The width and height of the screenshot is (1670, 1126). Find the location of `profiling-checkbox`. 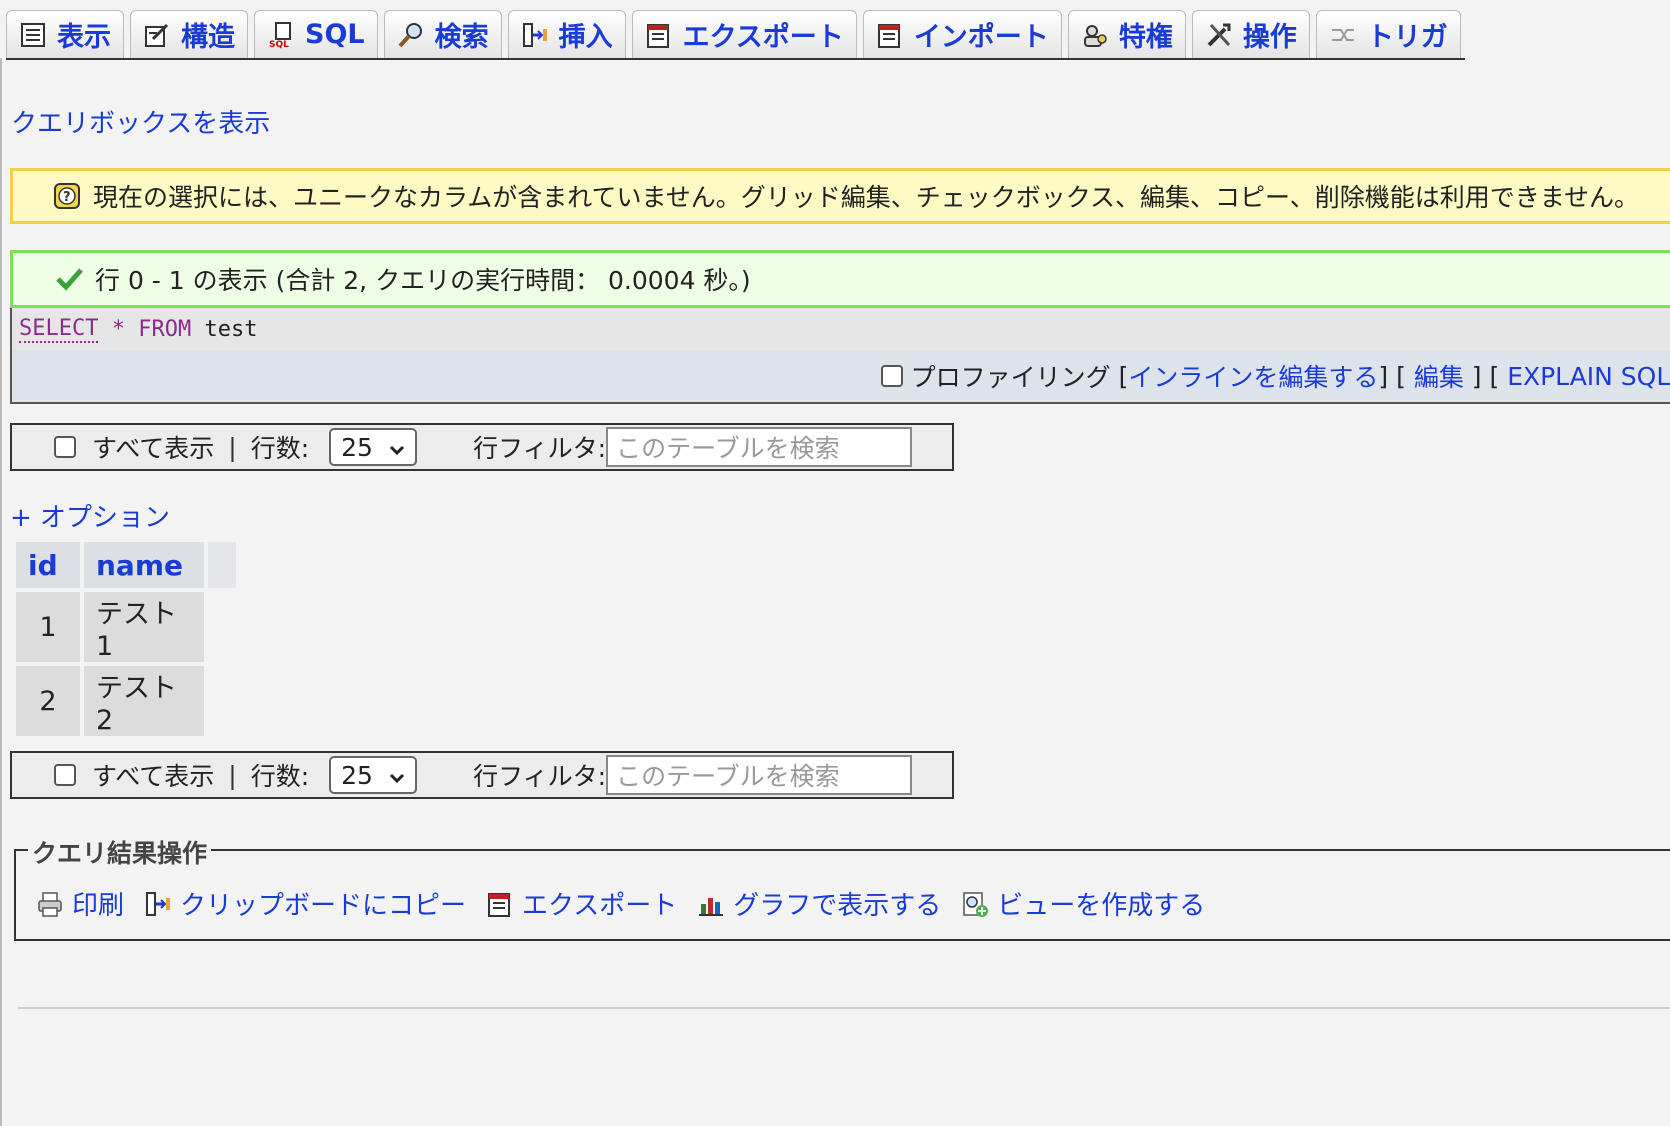

profiling-checkbox is located at coordinates (891, 376).